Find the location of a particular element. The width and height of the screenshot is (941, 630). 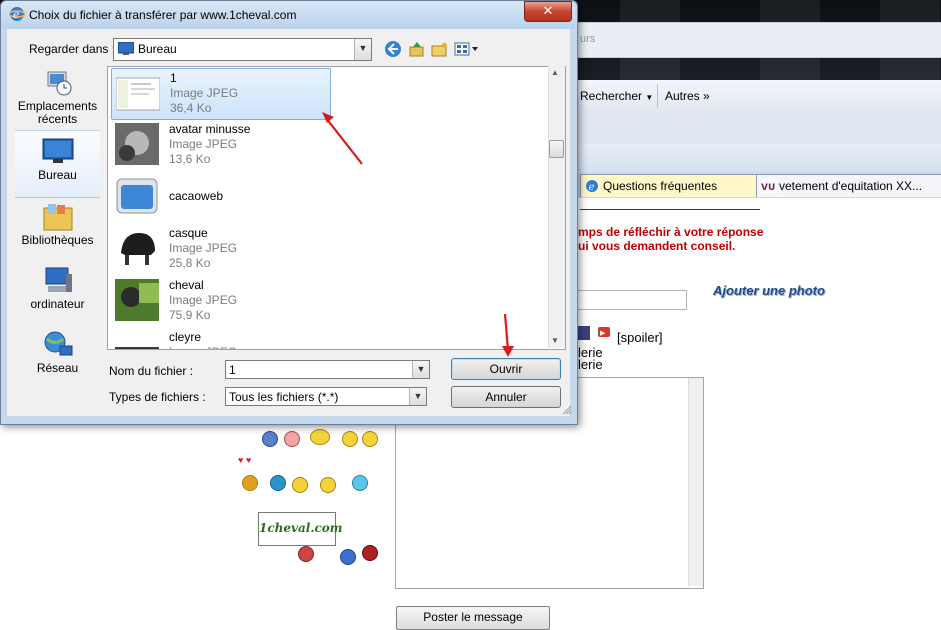

filetype-value: Tous les fichiers (*.*) is located at coordinates (284, 397).